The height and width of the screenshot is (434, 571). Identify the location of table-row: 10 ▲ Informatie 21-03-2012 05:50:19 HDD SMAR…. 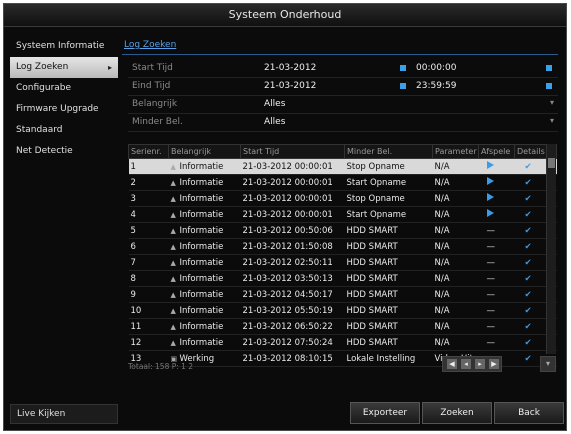
(342, 310).